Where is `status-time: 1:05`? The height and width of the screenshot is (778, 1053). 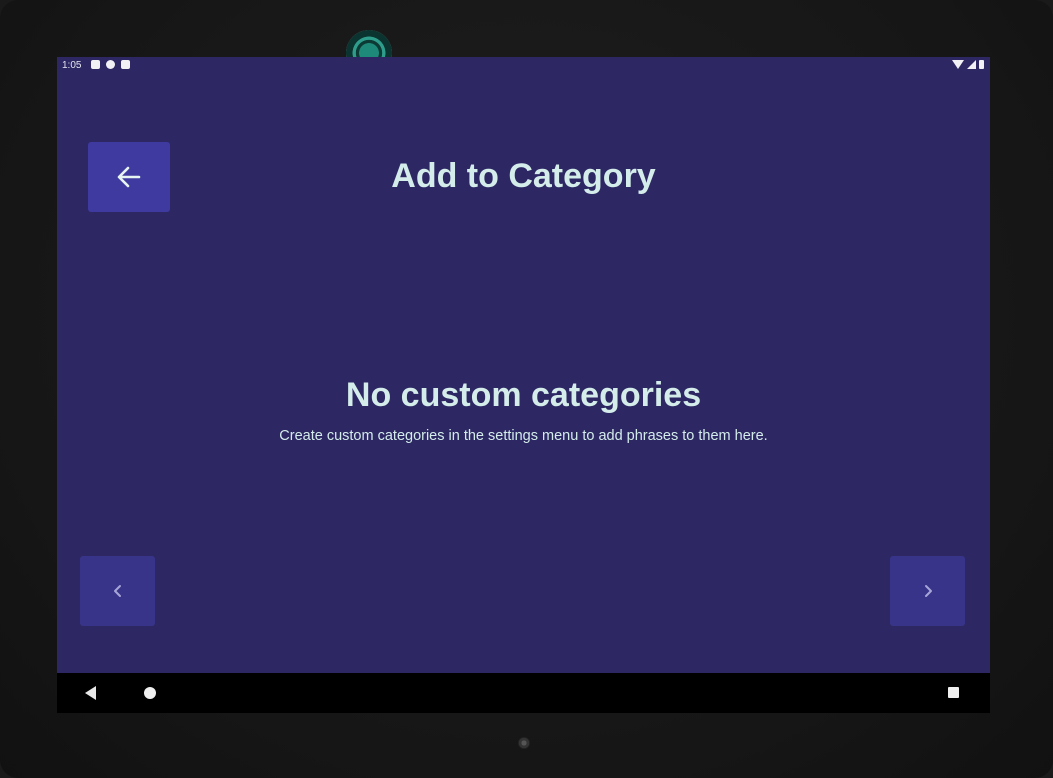 status-time: 1:05 is located at coordinates (72, 65).